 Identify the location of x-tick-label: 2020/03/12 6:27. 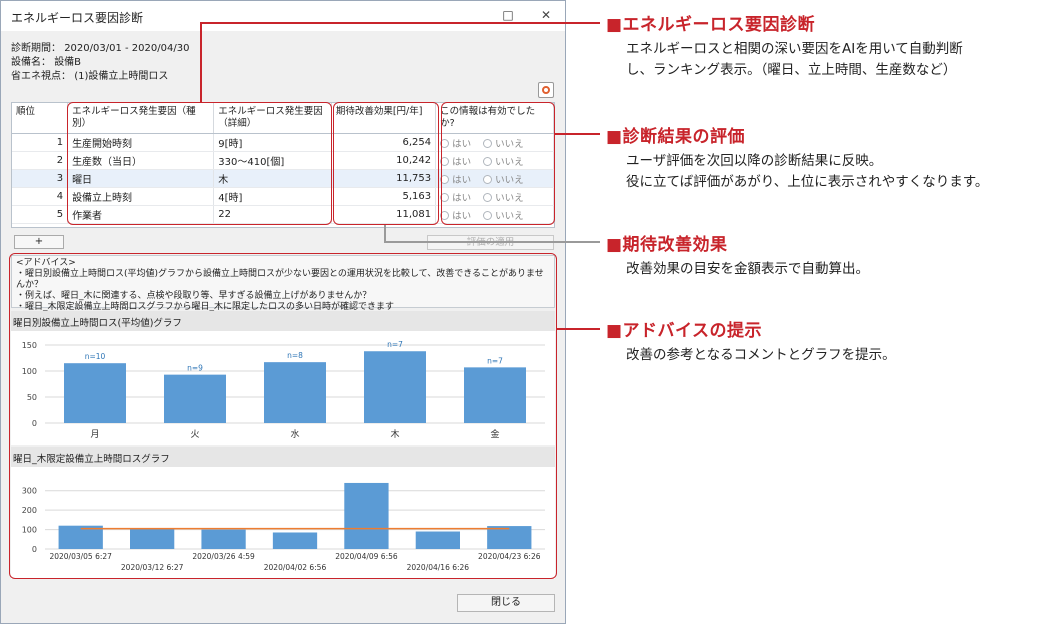
(152, 567).